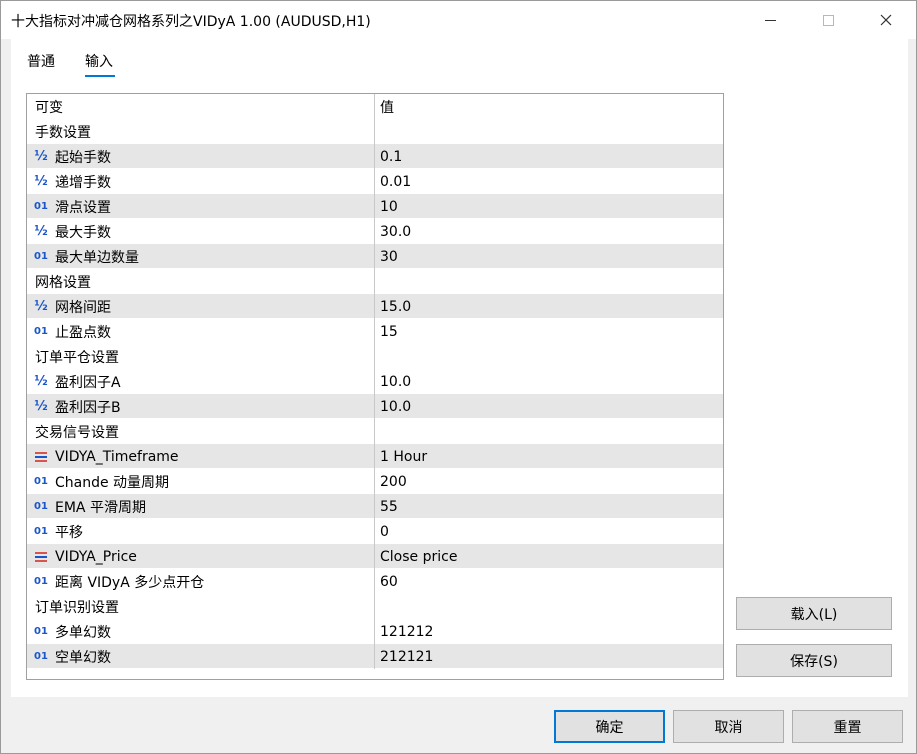 The height and width of the screenshot is (754, 917). Describe the element at coordinates (41, 61) in the screenshot. I see `tab-general: 普通` at that location.